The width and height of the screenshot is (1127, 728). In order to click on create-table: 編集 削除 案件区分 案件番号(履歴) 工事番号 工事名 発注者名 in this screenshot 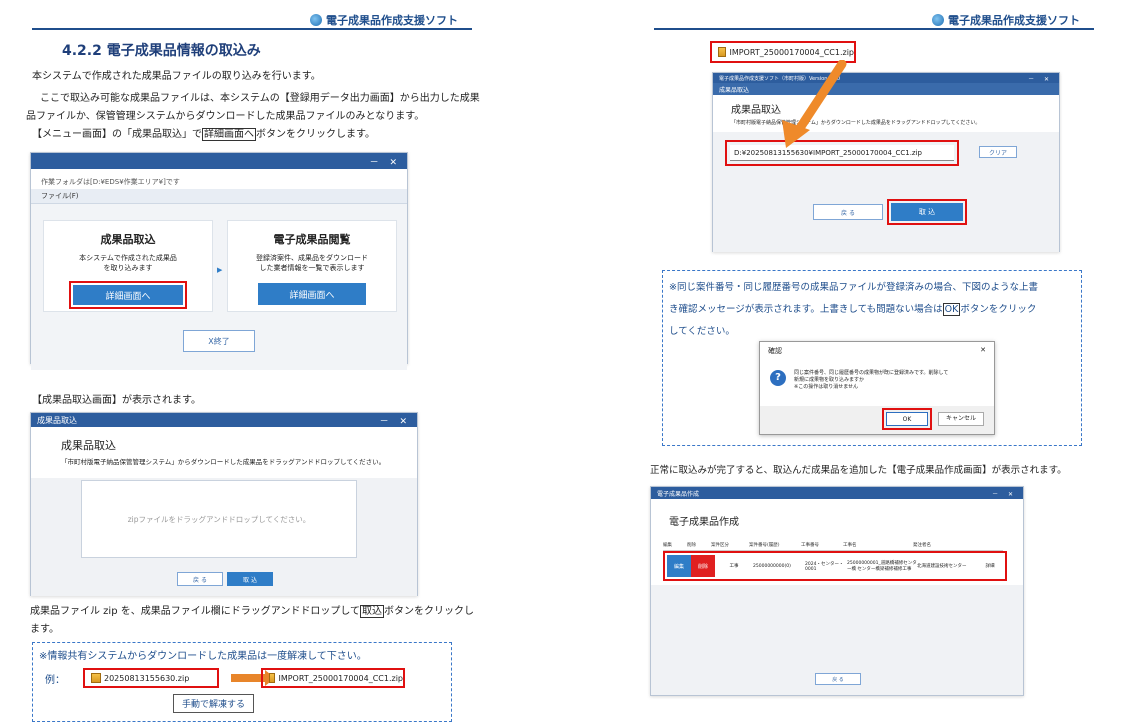, I will do `click(833, 545)`.